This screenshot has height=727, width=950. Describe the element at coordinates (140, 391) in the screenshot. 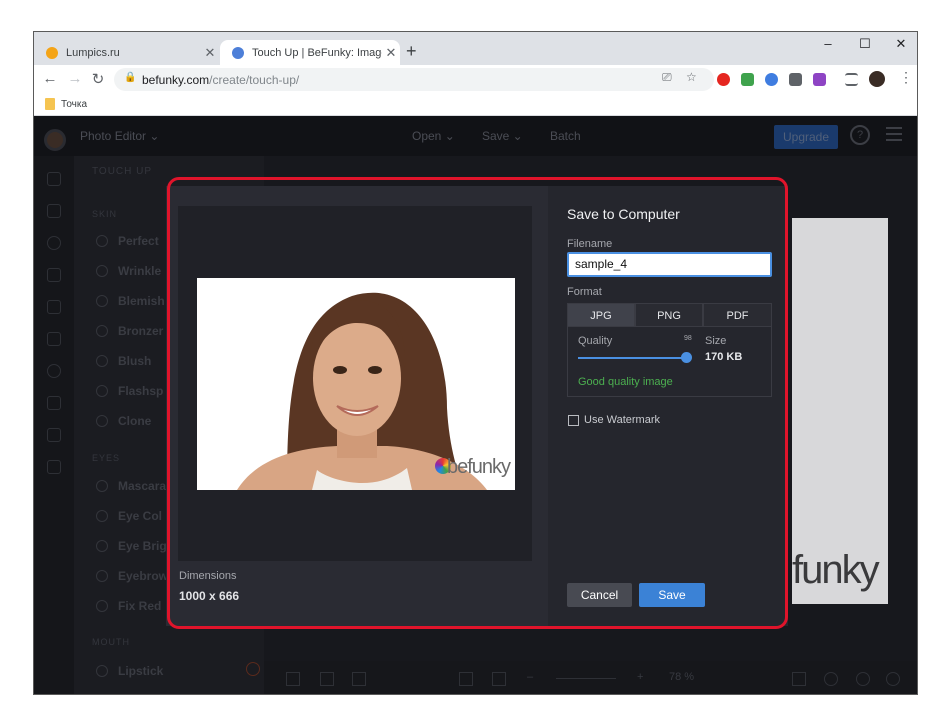

I see `panel-item: Flashsp` at that location.